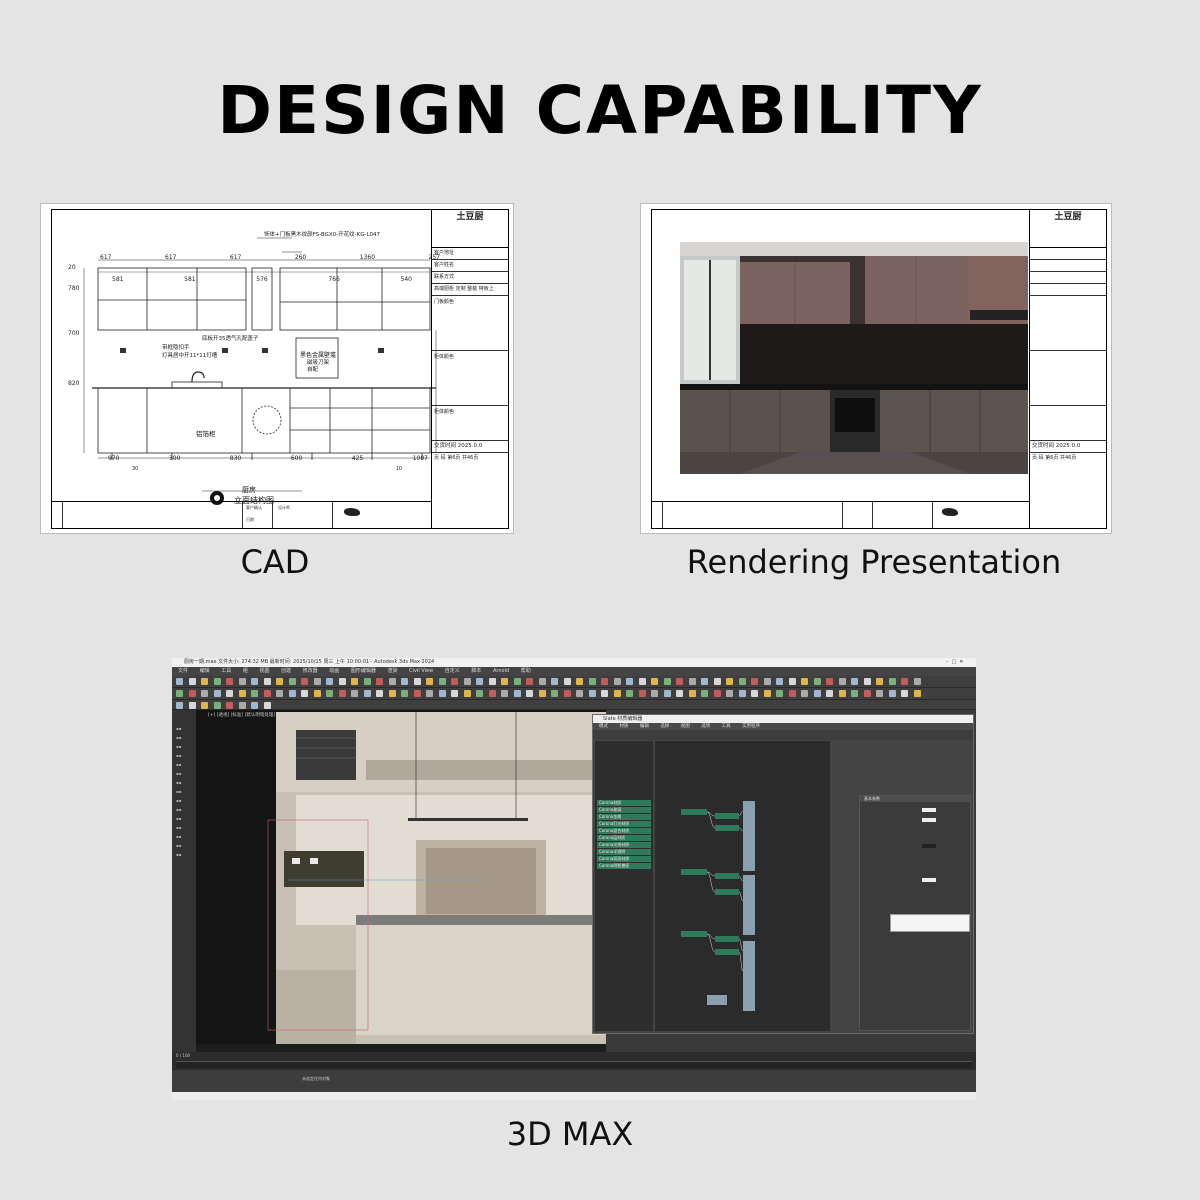 This screenshot has width=1200, height=1200. I want to click on menu-item: 图形编辑器, so click(363, 671).